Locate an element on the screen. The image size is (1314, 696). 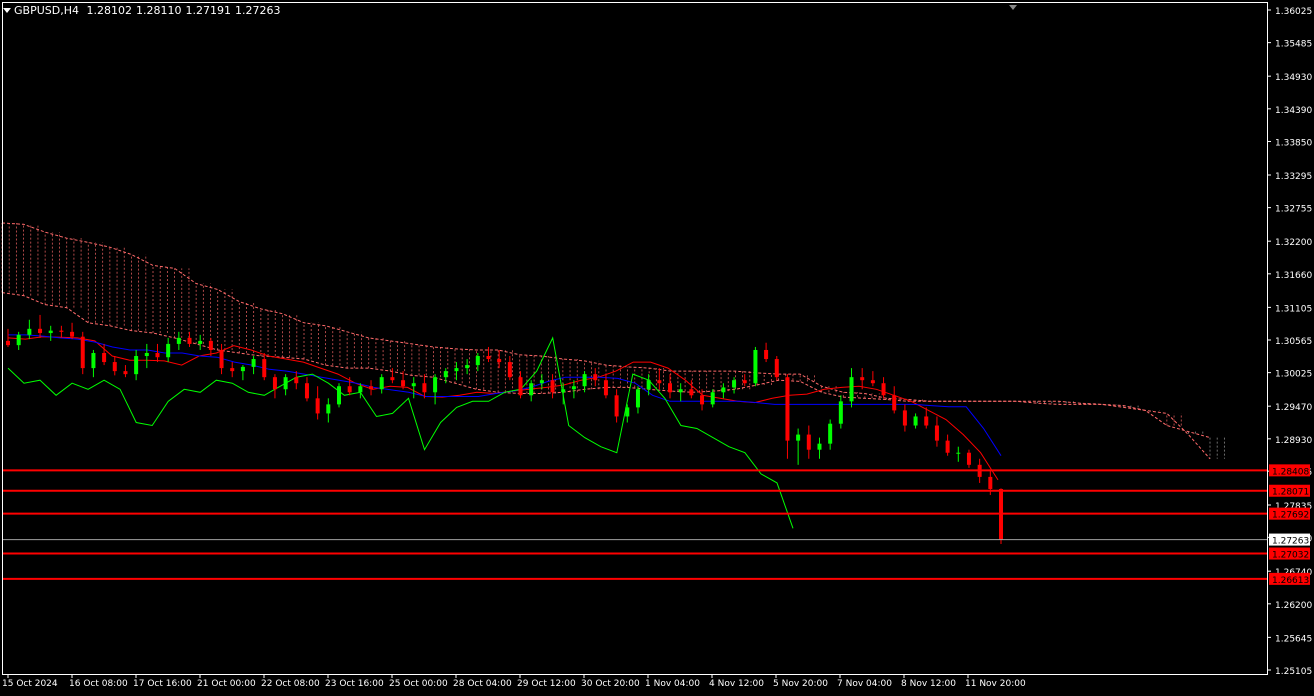
price-tick-label: 1.25645 is located at coordinates (1293, 639).